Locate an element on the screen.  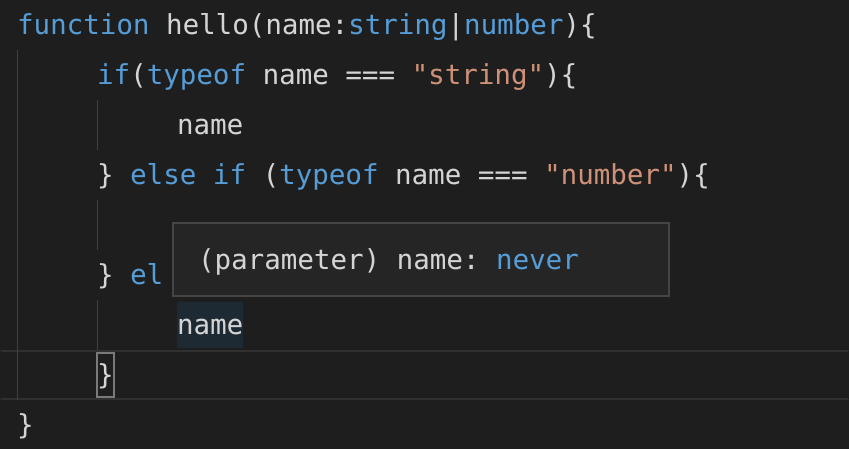
string-literal: "number" is located at coordinates (610, 175).